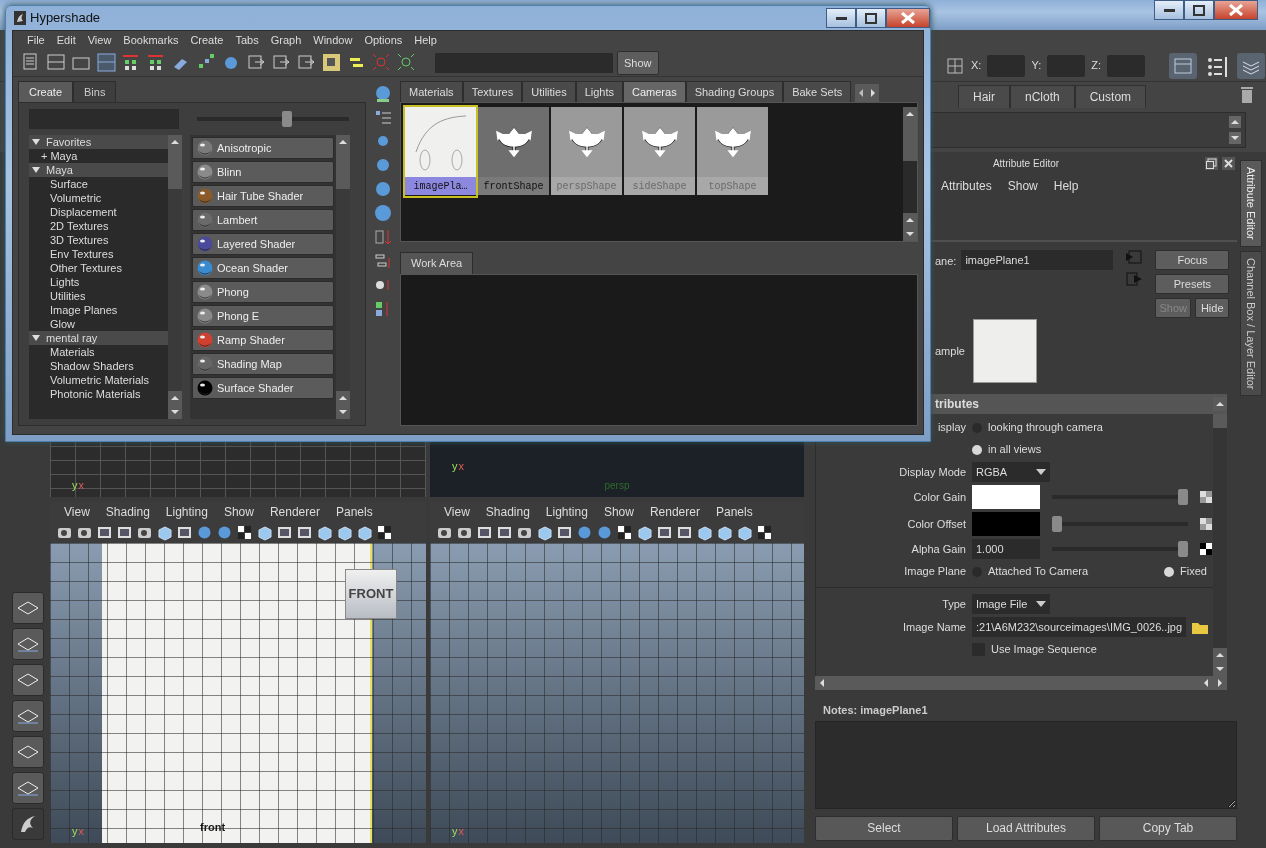  Describe the element at coordinates (984, 96) in the screenshot. I see `shelf-tab: Hair` at that location.